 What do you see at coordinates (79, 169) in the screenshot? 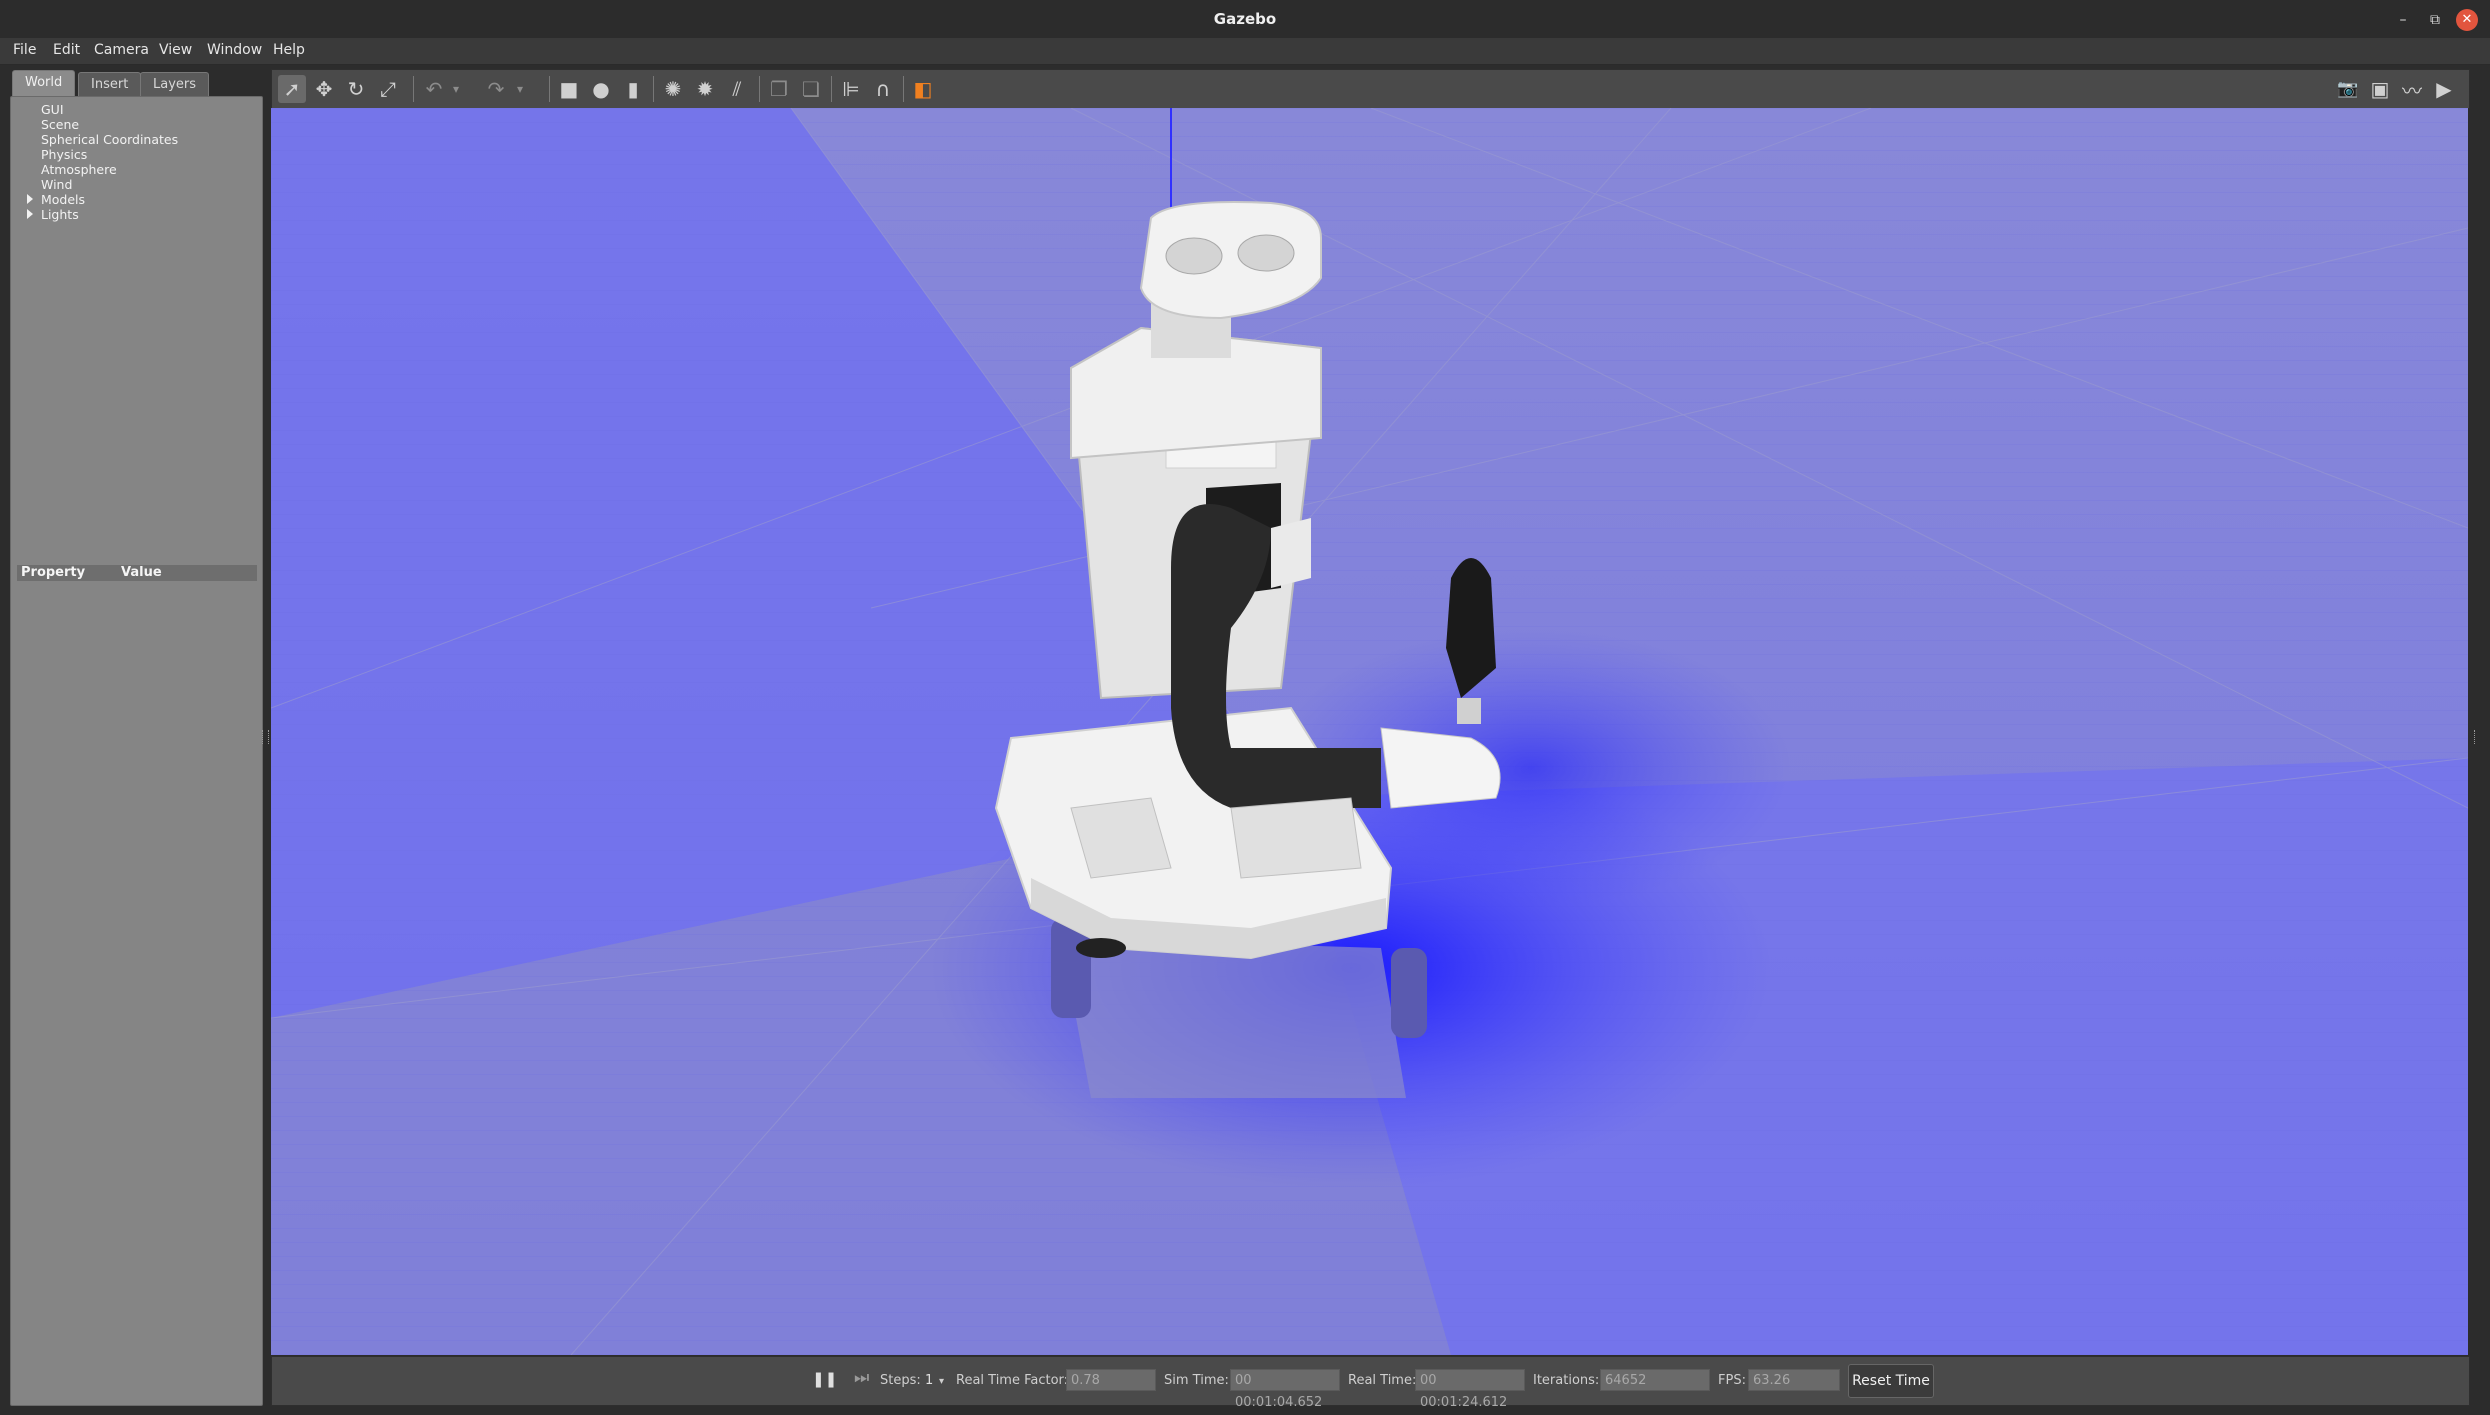
I see `tree-item-atmosphere: Atmosphere` at bounding box center [79, 169].